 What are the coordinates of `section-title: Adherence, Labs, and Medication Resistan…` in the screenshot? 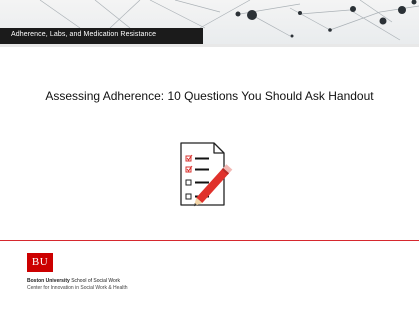 It's located at (84, 34).